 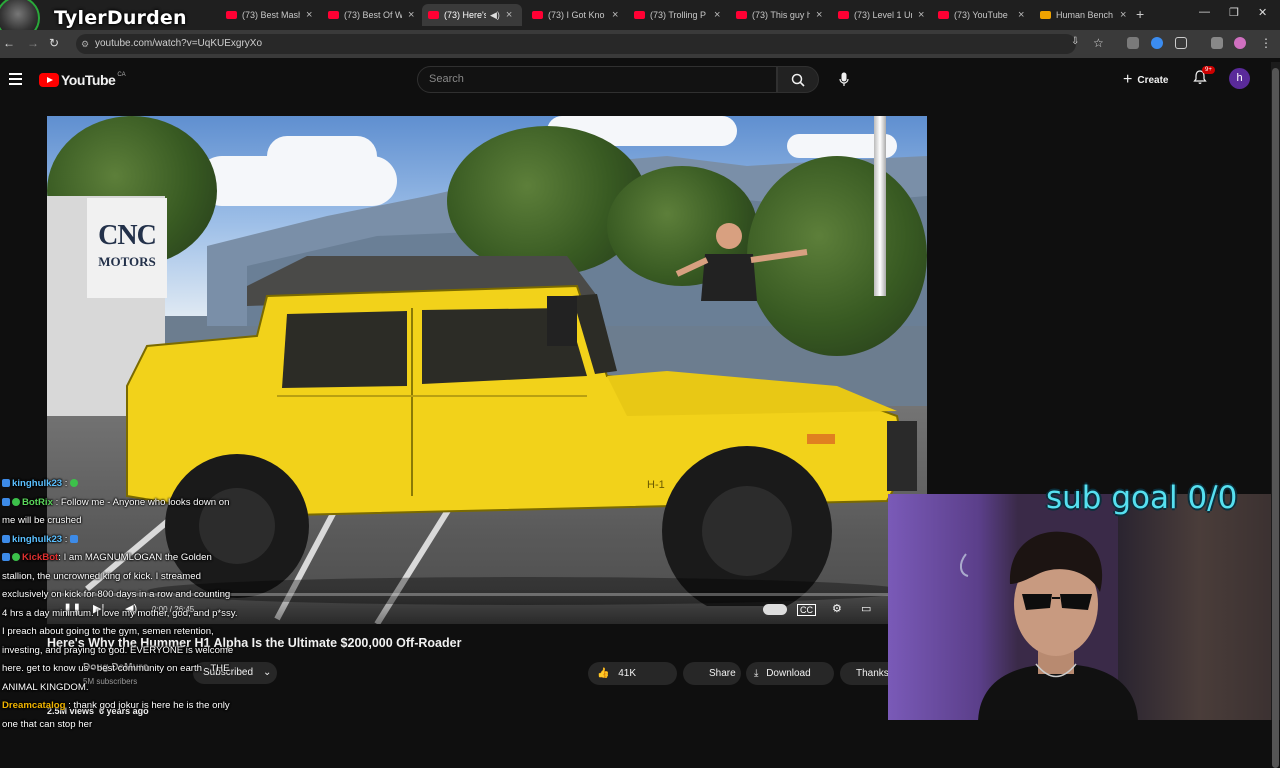 What do you see at coordinates (495, 15) in the screenshot?
I see `speaker-icon: ◀)` at bounding box center [495, 15].